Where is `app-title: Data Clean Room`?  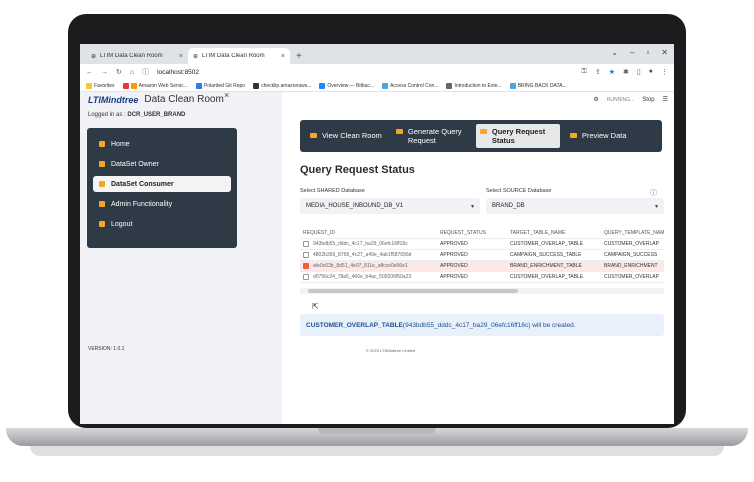
app-title: Data Clean Room is located at coordinates (184, 99).